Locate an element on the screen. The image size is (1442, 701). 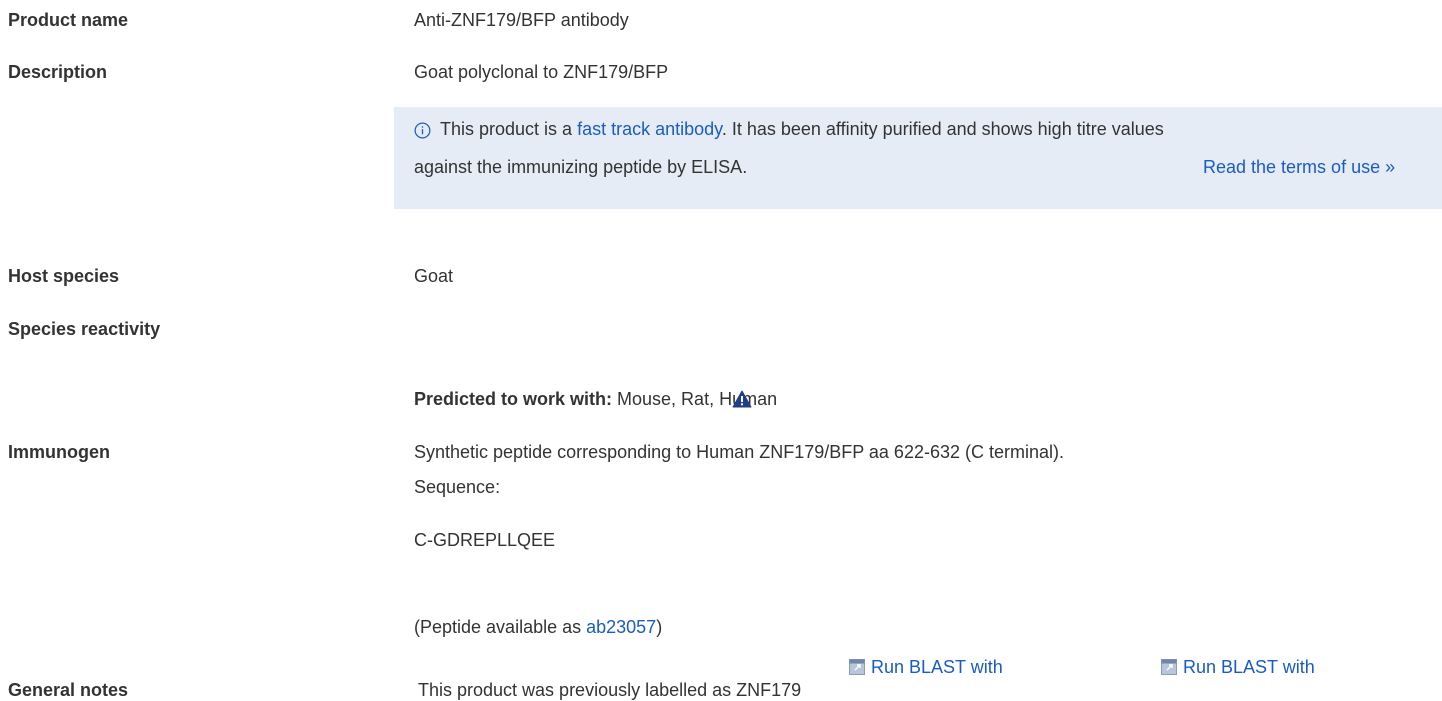
host-species-label: Host species is located at coordinates (64, 276).